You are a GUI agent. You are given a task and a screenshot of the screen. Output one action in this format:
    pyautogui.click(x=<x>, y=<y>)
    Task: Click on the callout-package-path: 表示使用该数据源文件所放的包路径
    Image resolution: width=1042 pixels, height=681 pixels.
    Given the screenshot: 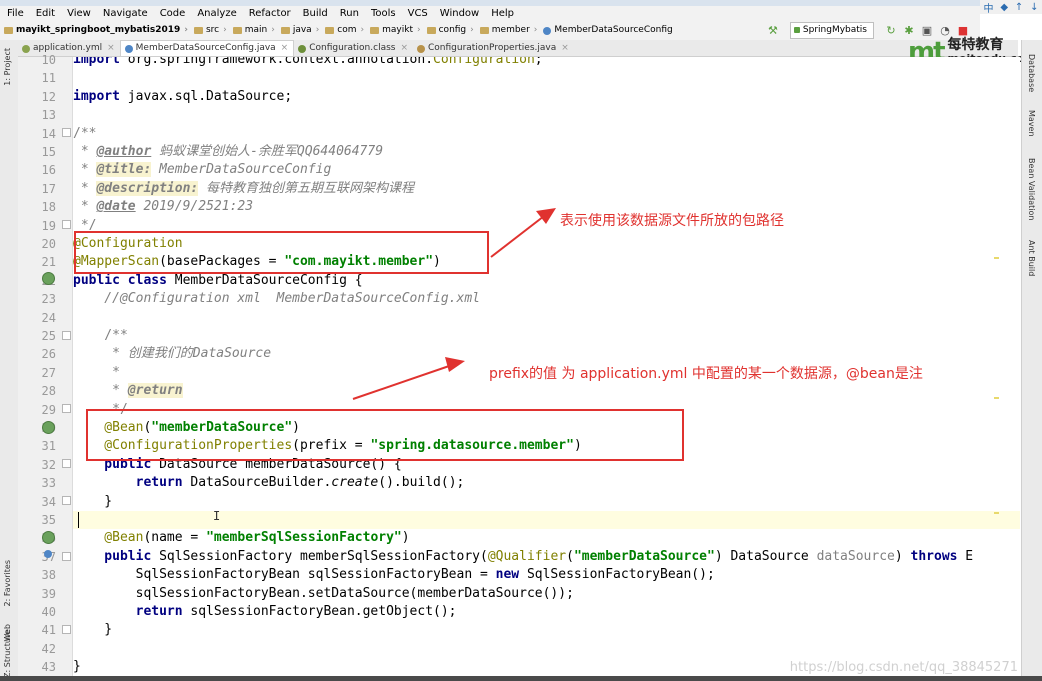 What is the action you would take?
    pyautogui.click(x=672, y=221)
    